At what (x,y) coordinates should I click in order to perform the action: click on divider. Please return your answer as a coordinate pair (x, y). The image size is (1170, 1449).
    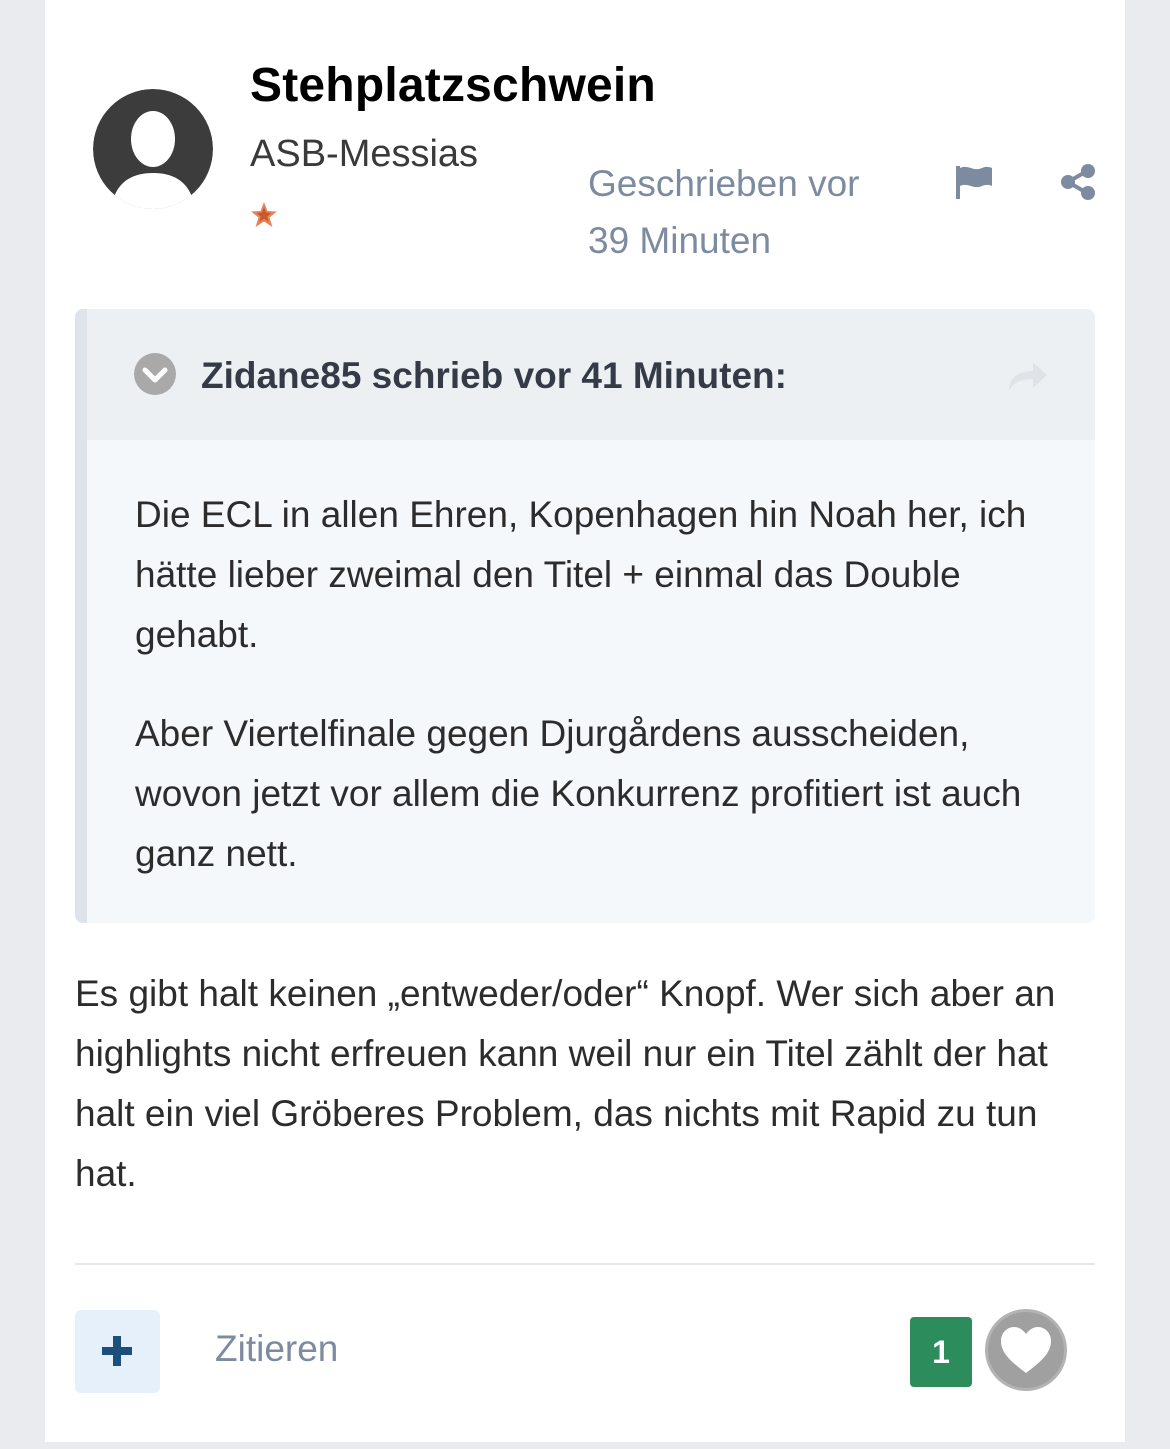
    Looking at the image, I should click on (585, 1264).